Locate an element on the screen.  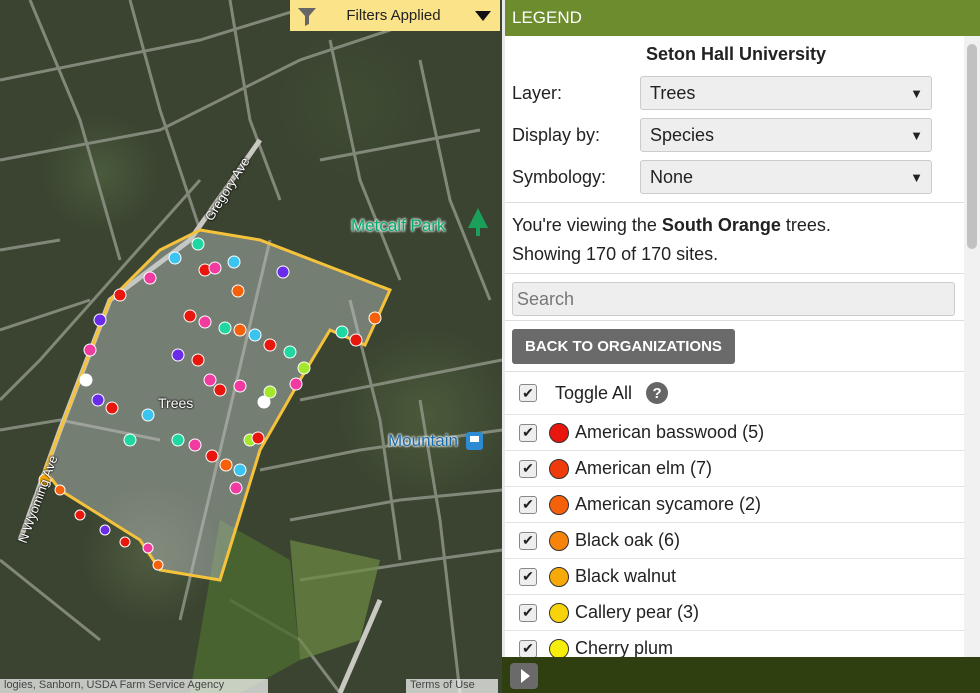
species-label: American elm (7) is located at coordinates (644, 468).